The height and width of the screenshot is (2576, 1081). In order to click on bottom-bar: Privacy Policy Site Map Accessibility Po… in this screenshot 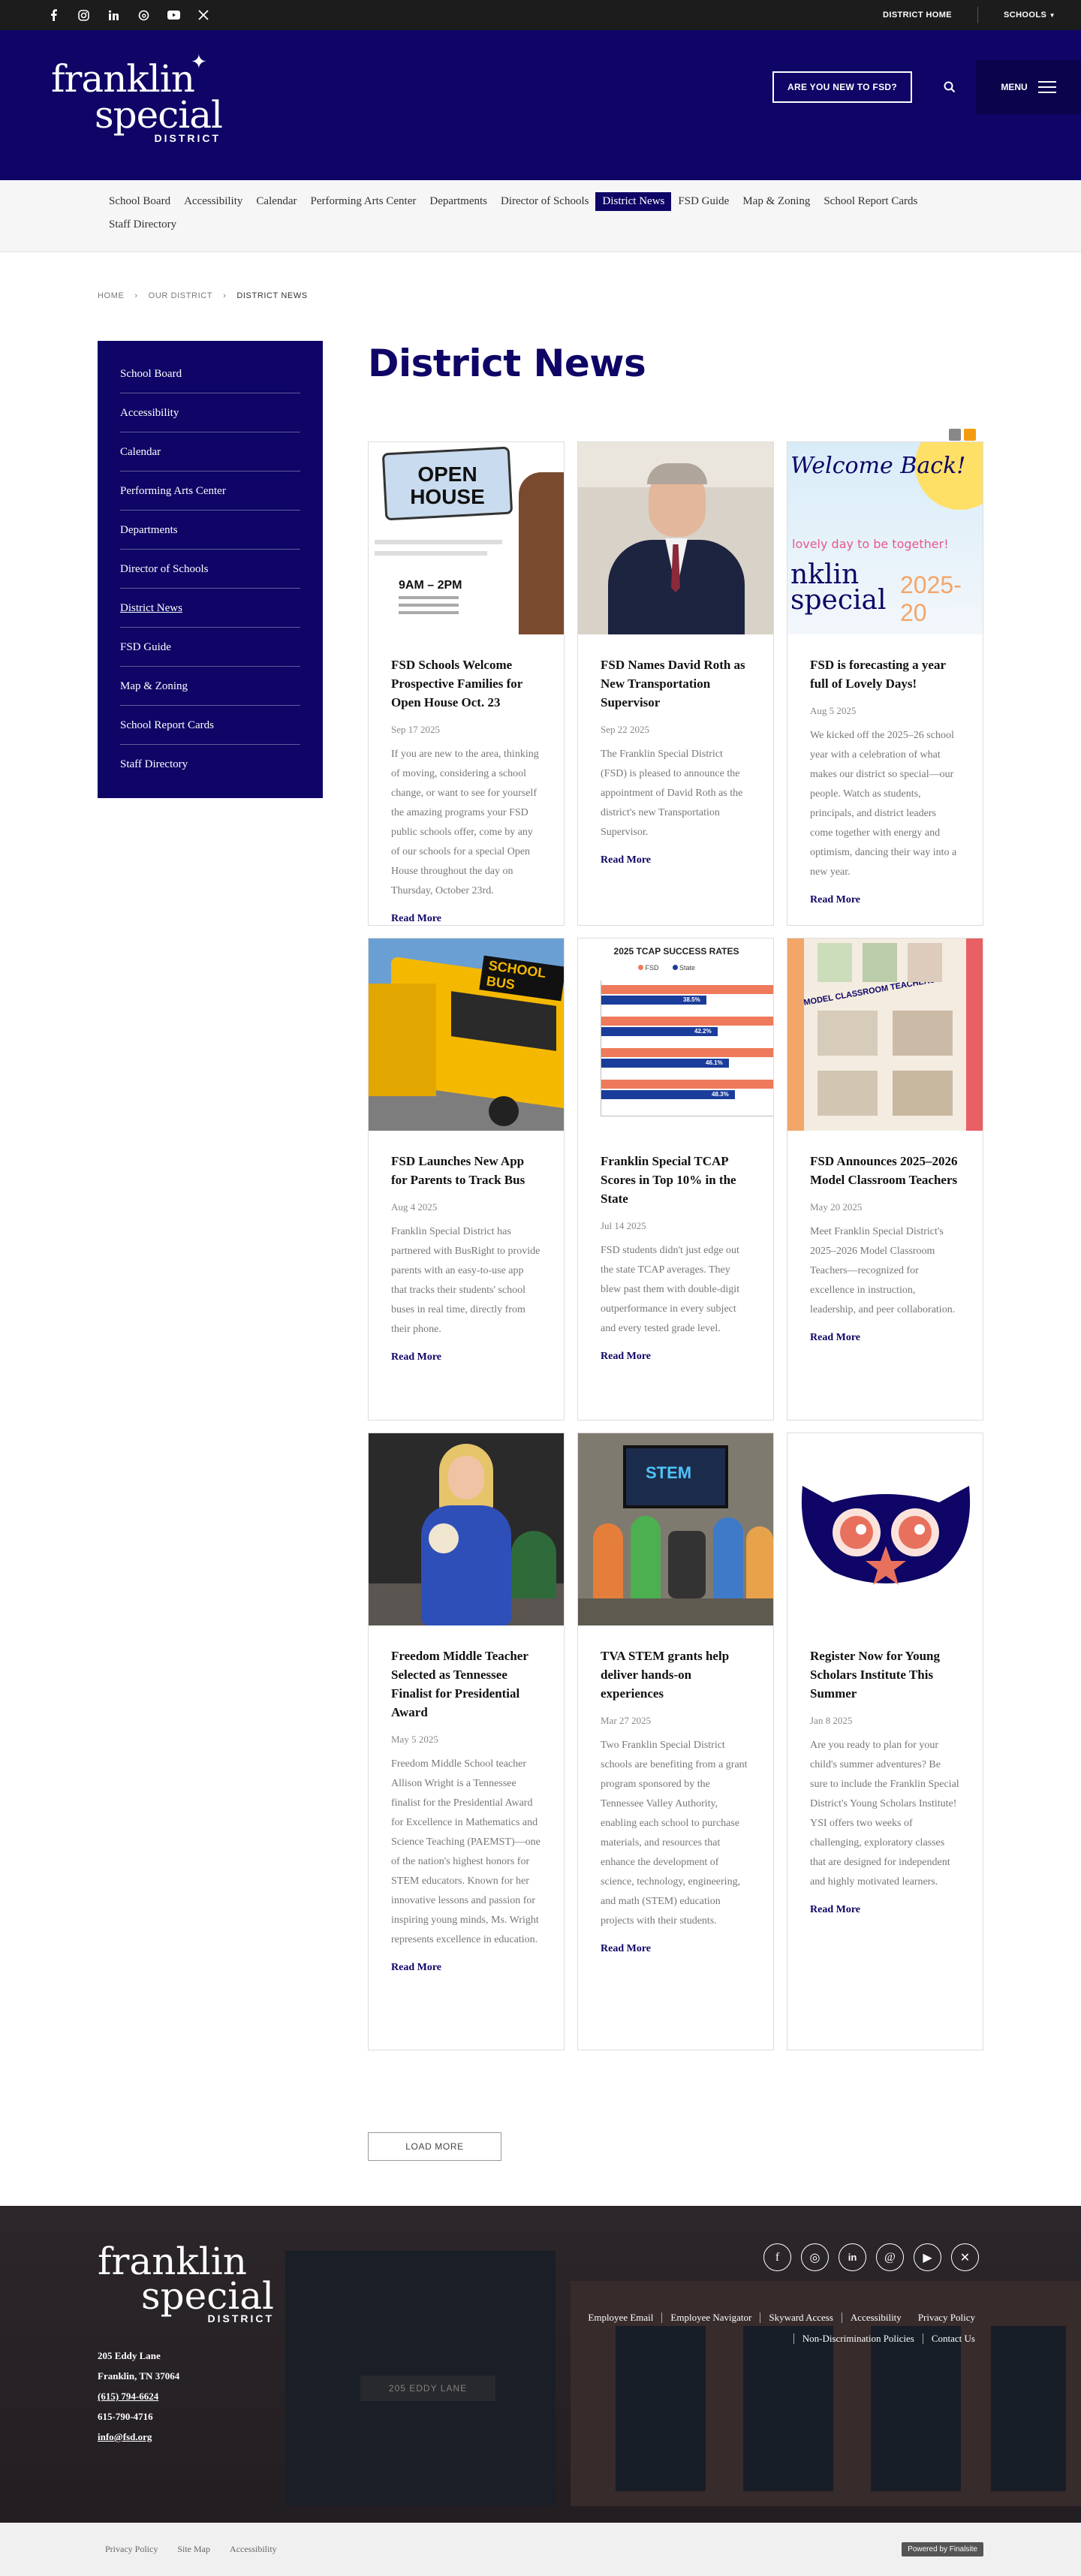, I will do `click(540, 2549)`.